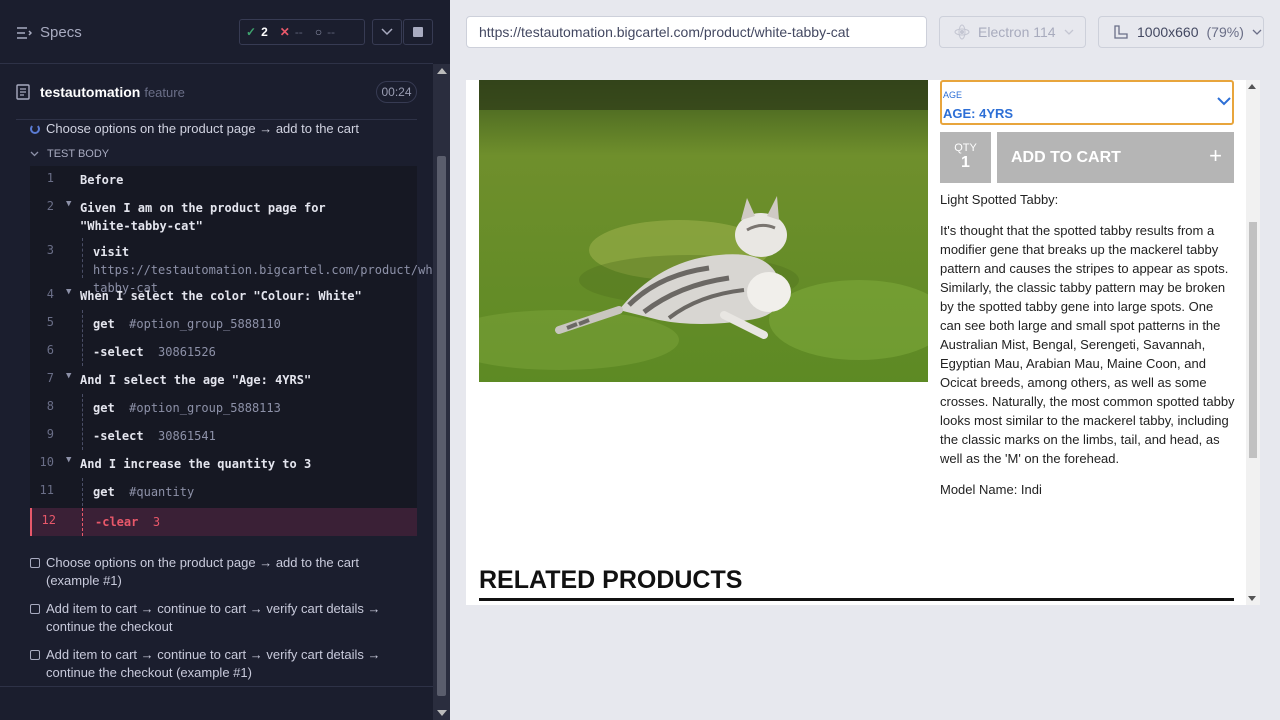 The width and height of the screenshot is (1280, 720). Describe the element at coordinates (69, 154) in the screenshot. I see `test-body-toggle: TEST BODY` at that location.